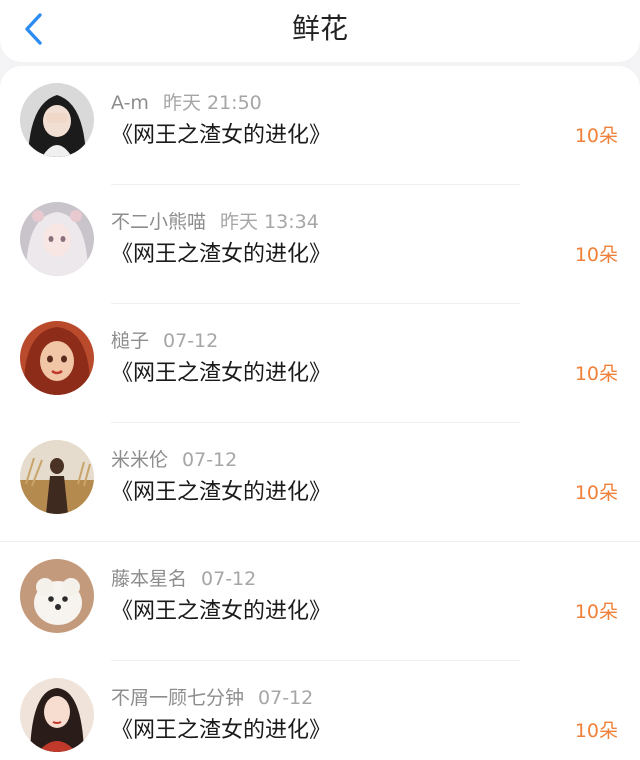  I want to click on username: 槌子, so click(130, 341).